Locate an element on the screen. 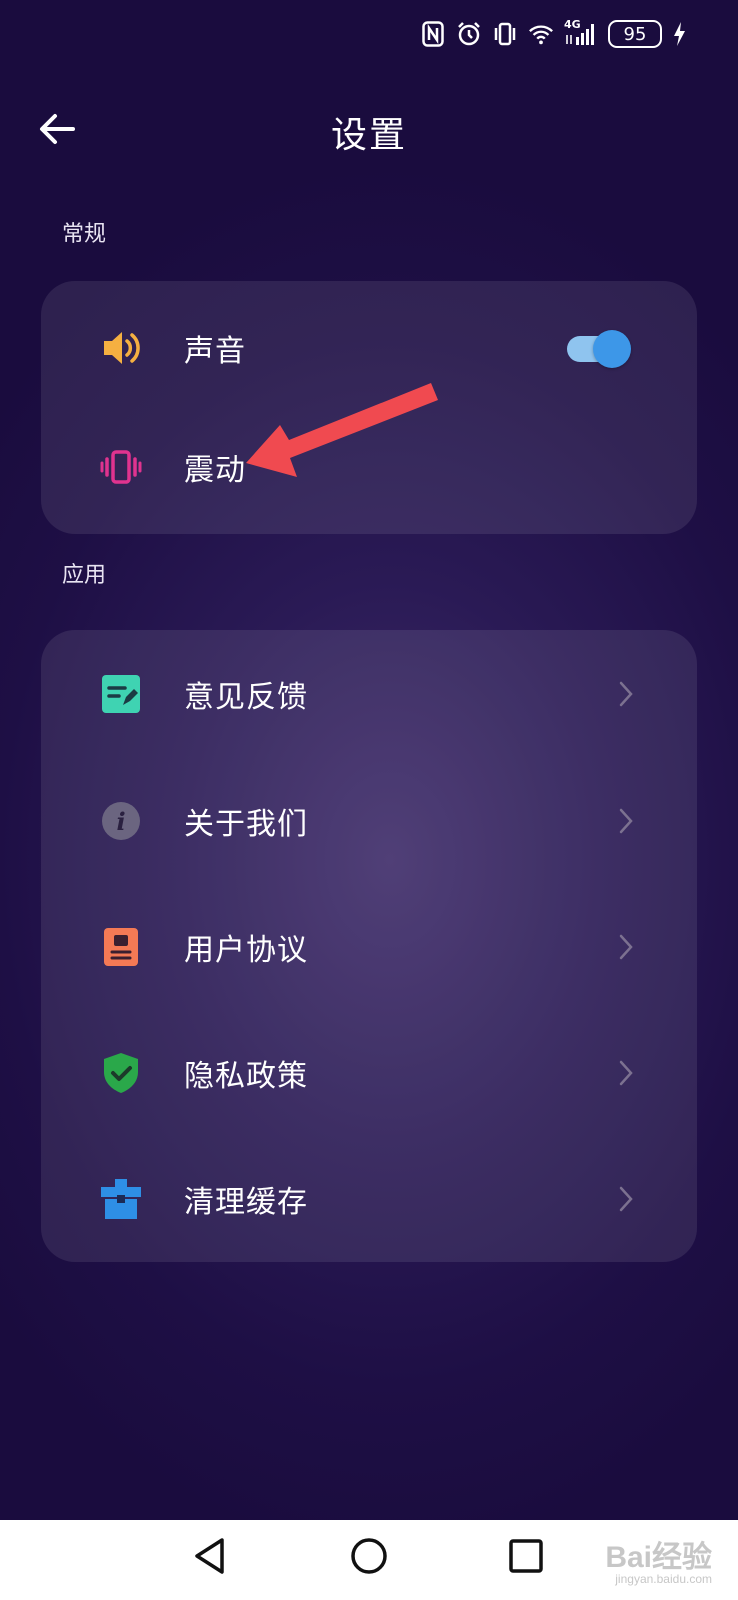 The image size is (738, 1600). settings-item-about-us: i 关于我们 is located at coordinates (369, 821).